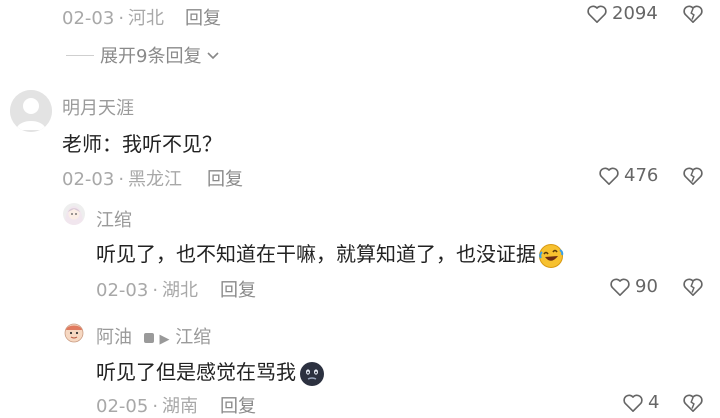  Describe the element at coordinates (146, 18) in the screenshot. I see `comment-location: 河北` at that location.